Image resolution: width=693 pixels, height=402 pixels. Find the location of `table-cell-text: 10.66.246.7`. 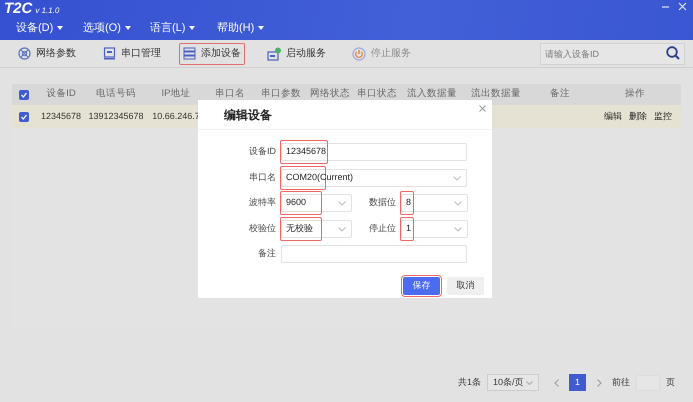

table-cell-text: 10.66.246.7 is located at coordinates (176, 116).